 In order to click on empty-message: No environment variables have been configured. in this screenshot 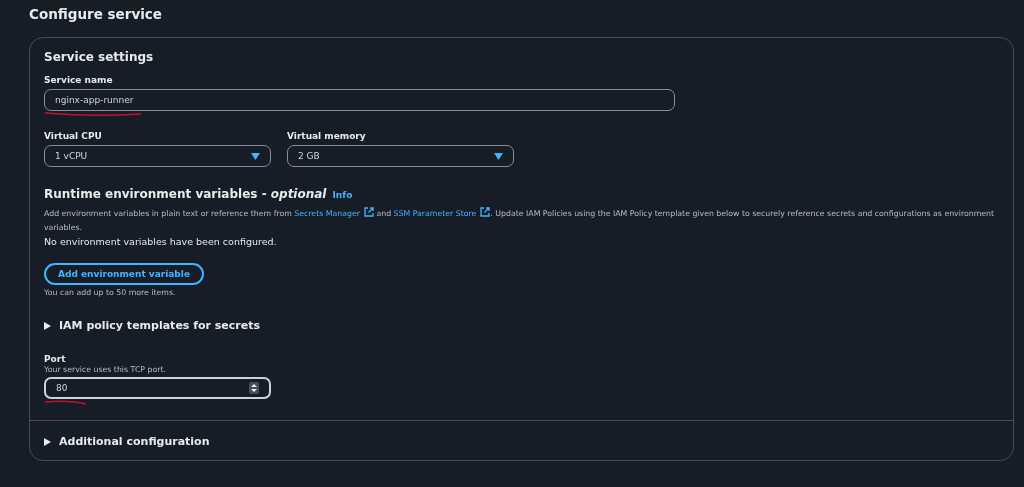, I will do `click(161, 241)`.